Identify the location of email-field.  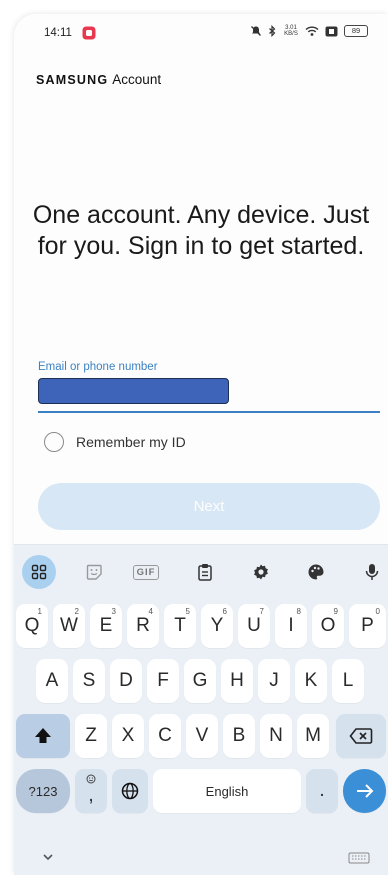
(133, 391).